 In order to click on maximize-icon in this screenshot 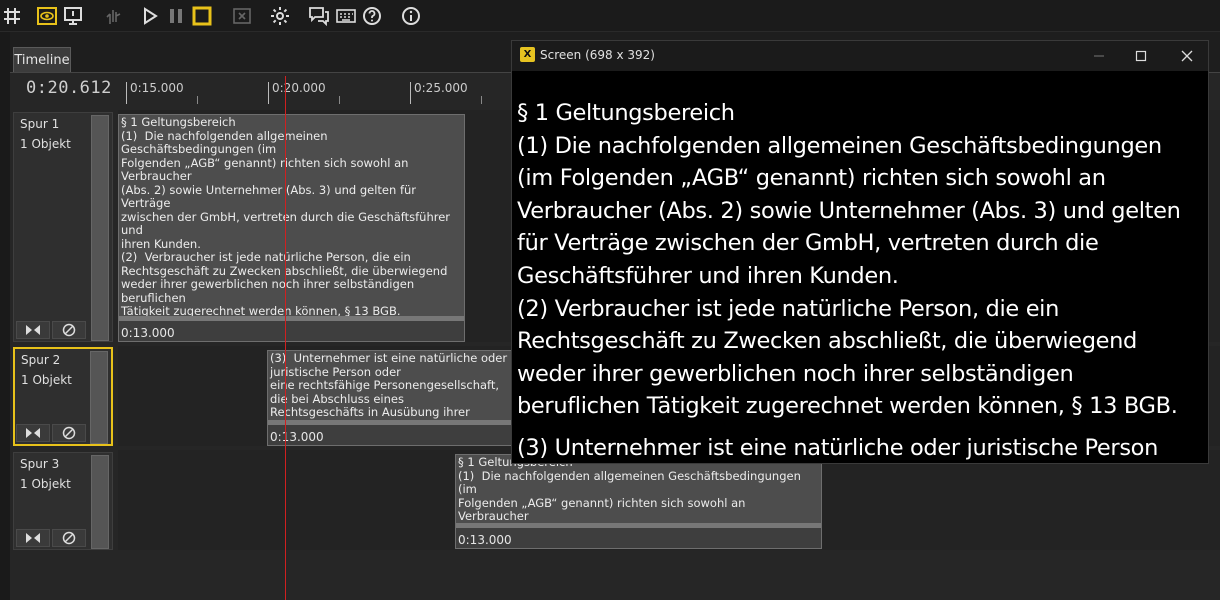, I will do `click(1141, 56)`.